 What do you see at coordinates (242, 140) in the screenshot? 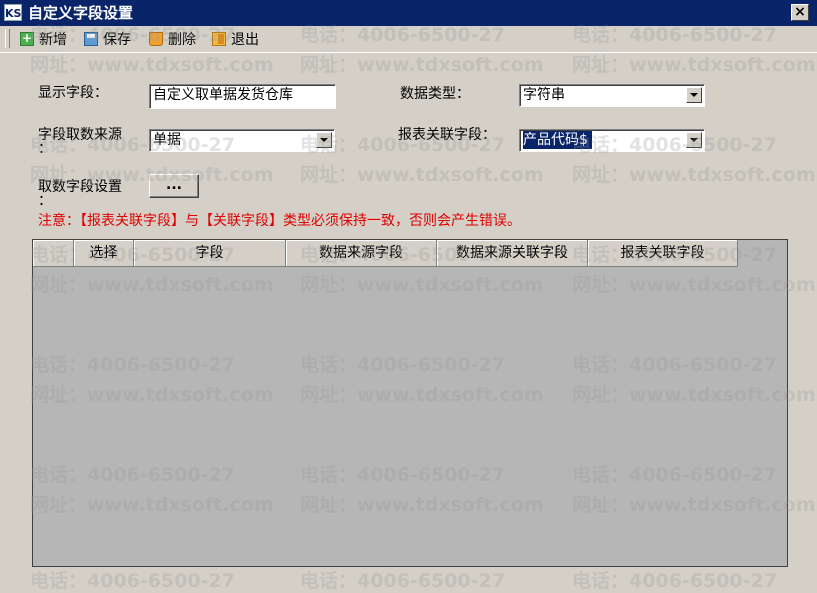
I see `source-select: 单据` at bounding box center [242, 140].